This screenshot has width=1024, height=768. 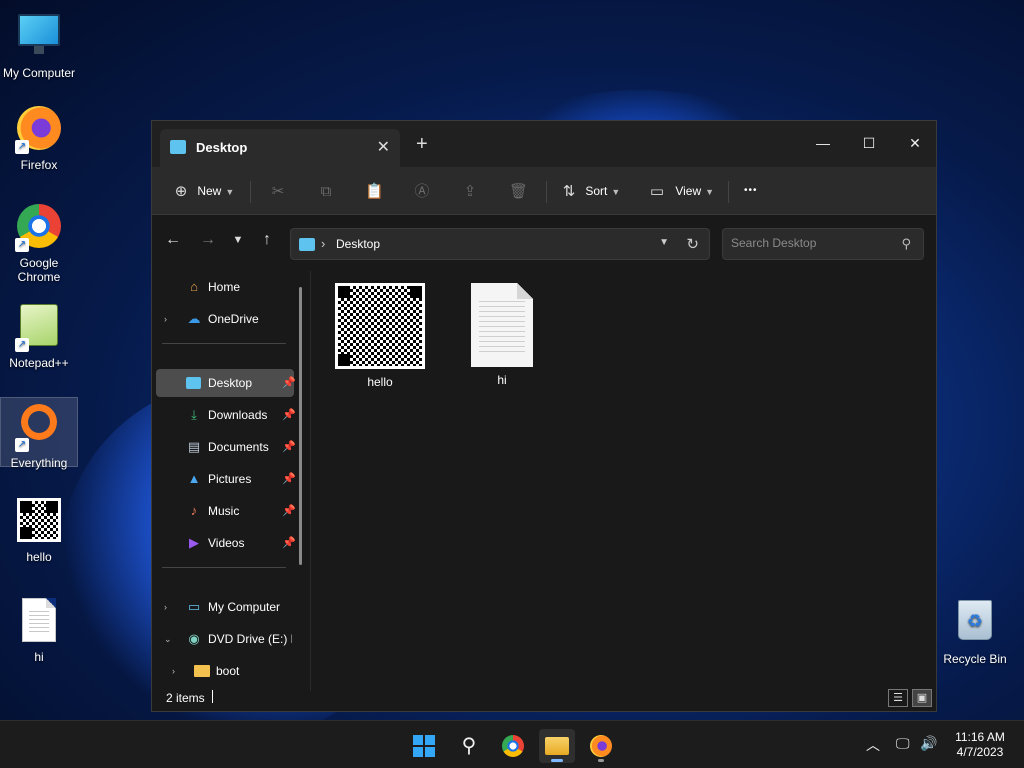 I want to click on minimize-button: —, so click(x=823, y=143).